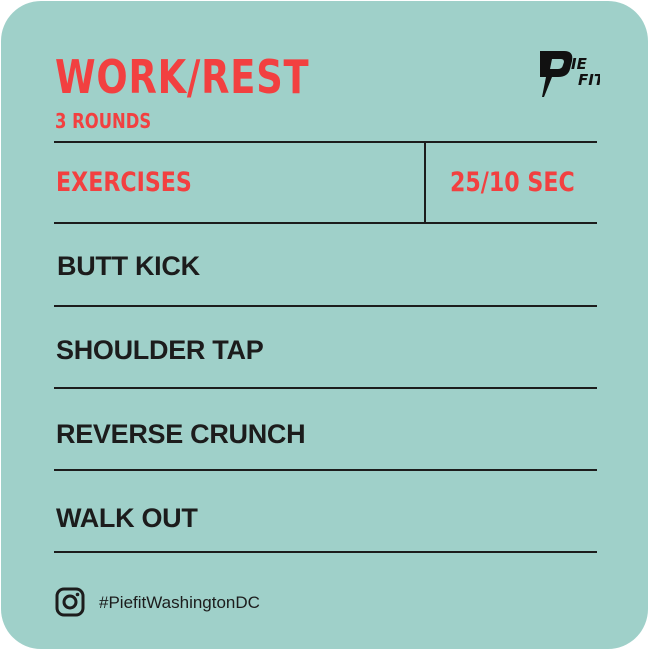 The width and height of the screenshot is (649, 650). Describe the element at coordinates (127, 518) in the screenshot. I see `exercise-item: WALK OUT` at that location.